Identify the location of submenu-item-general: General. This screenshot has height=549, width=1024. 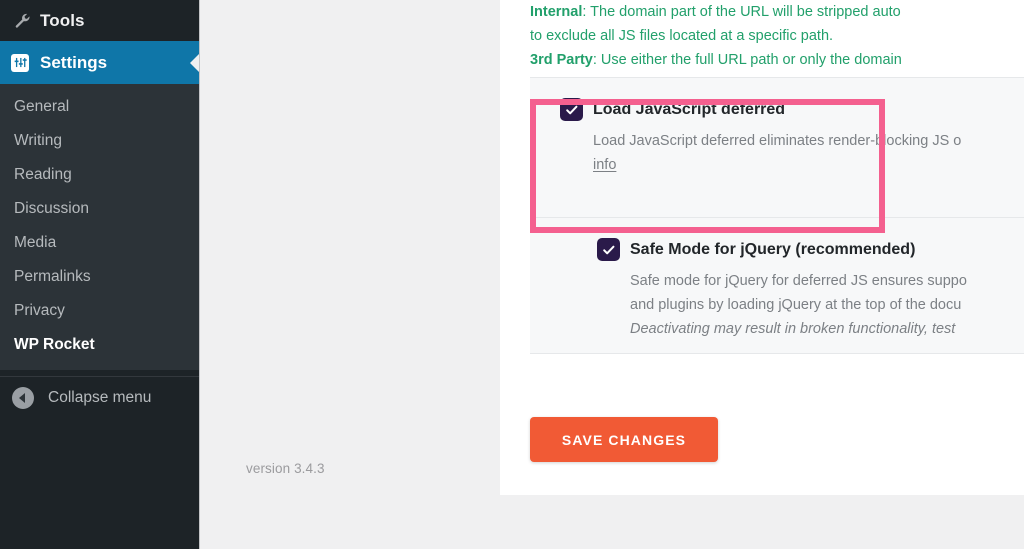
(99, 107).